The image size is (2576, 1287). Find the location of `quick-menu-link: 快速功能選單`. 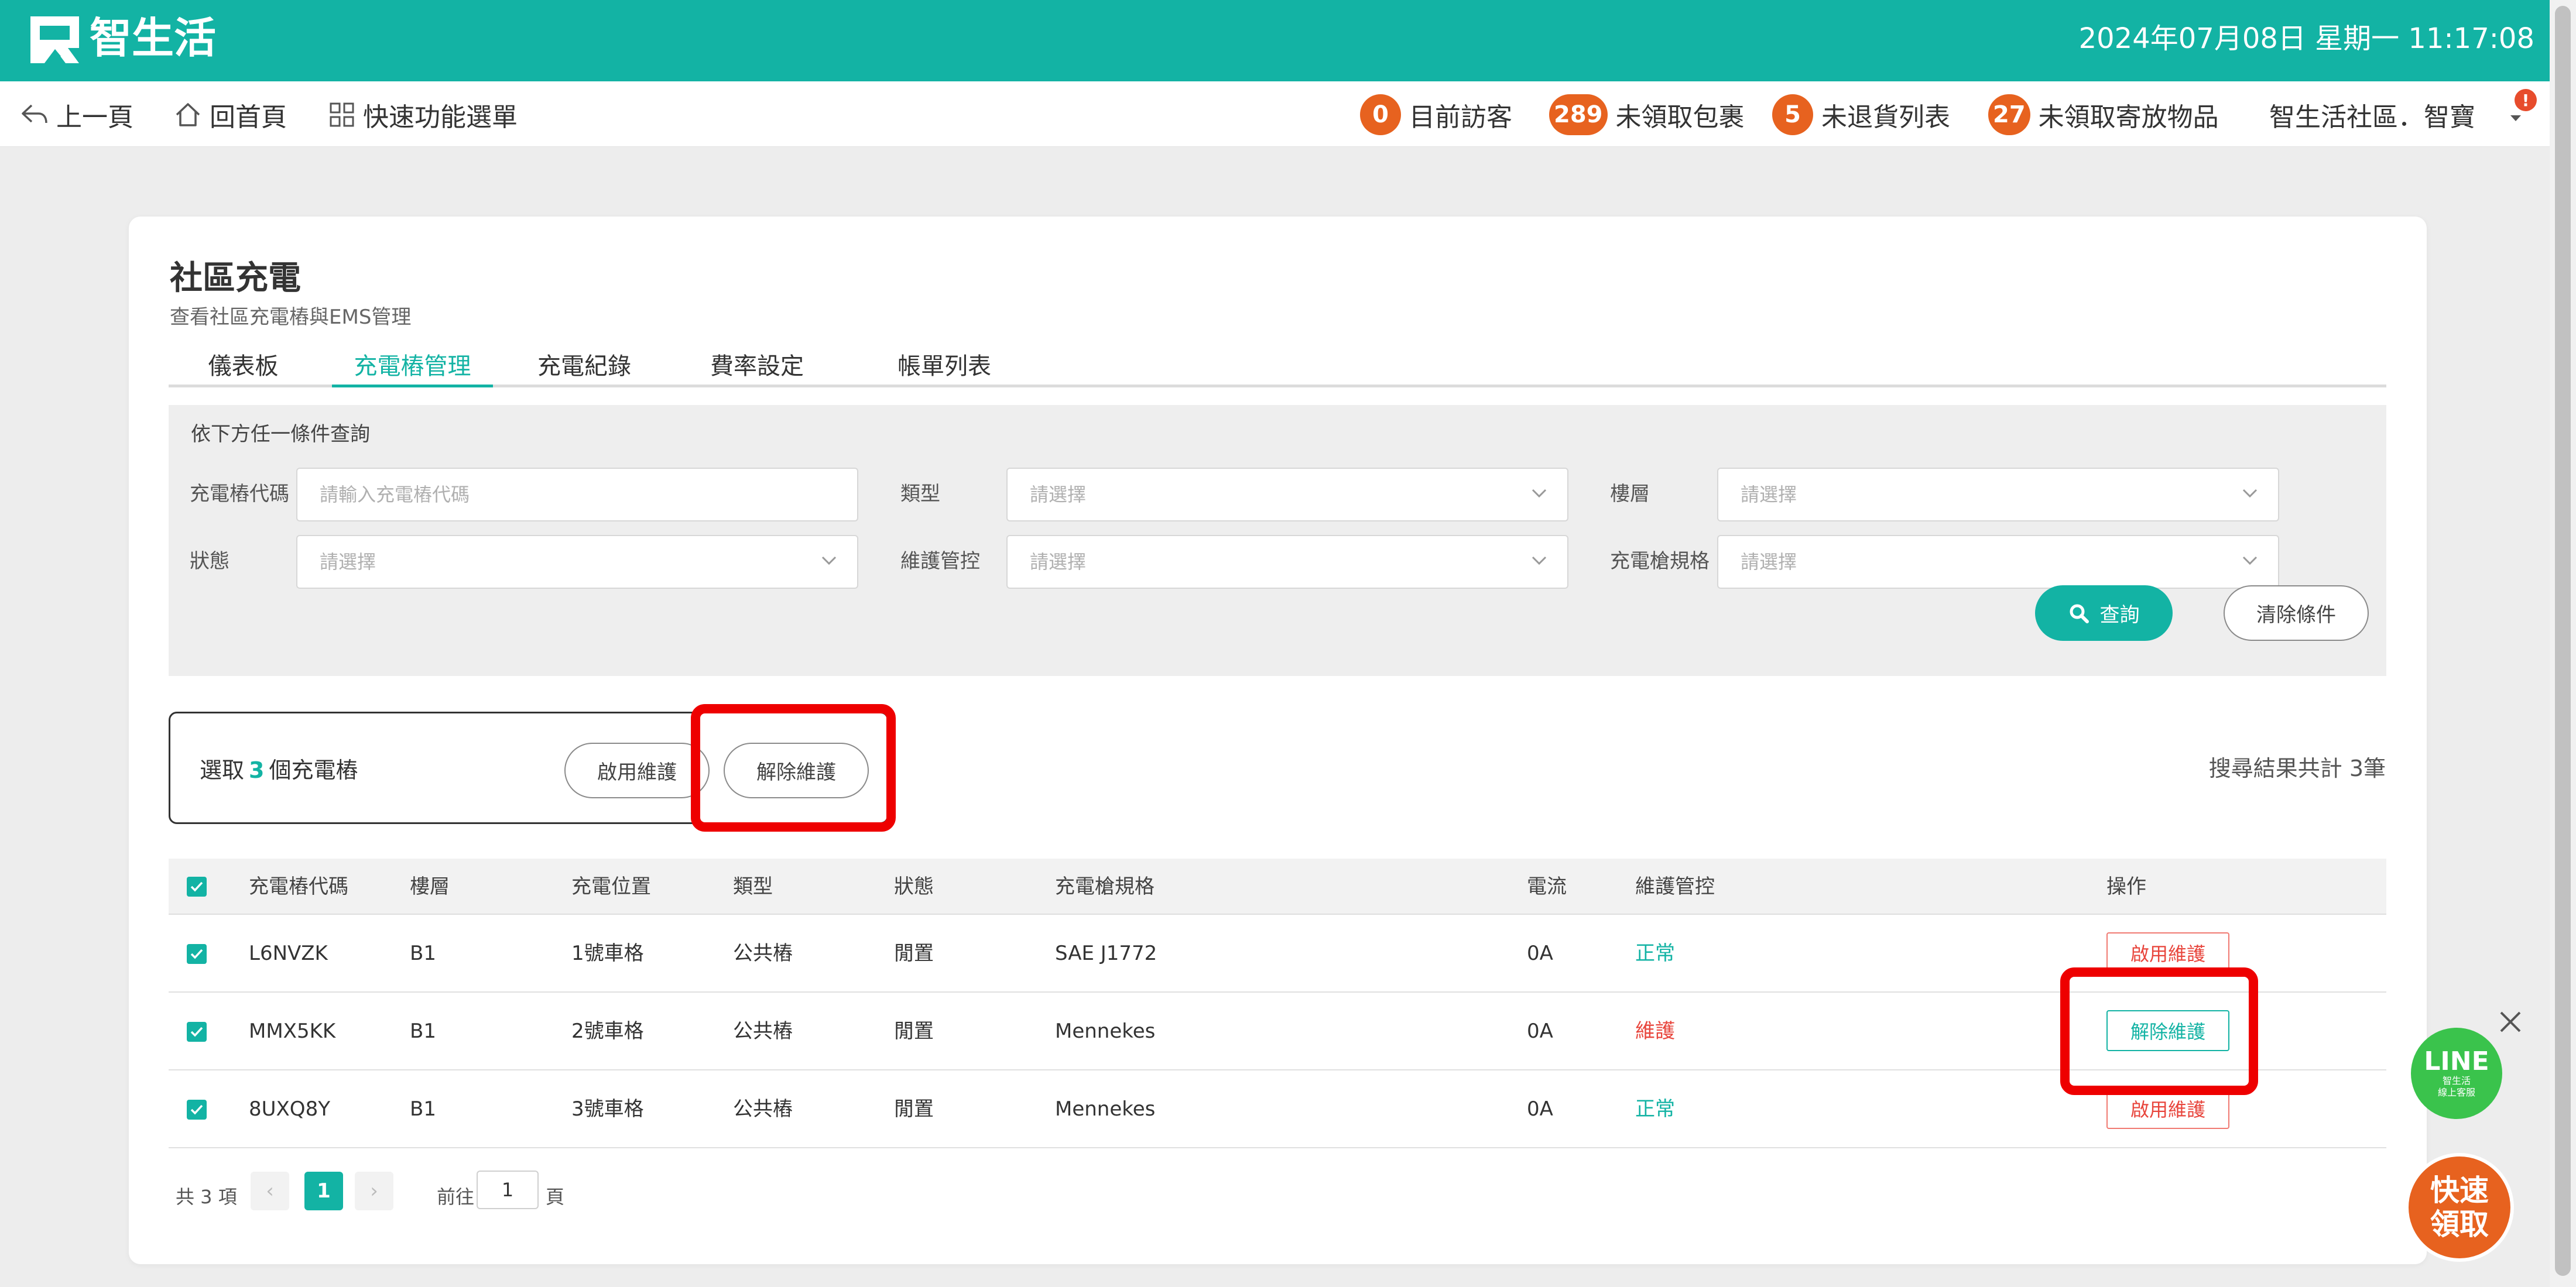

quick-menu-link: 快速功能選單 is located at coordinates (423, 114).